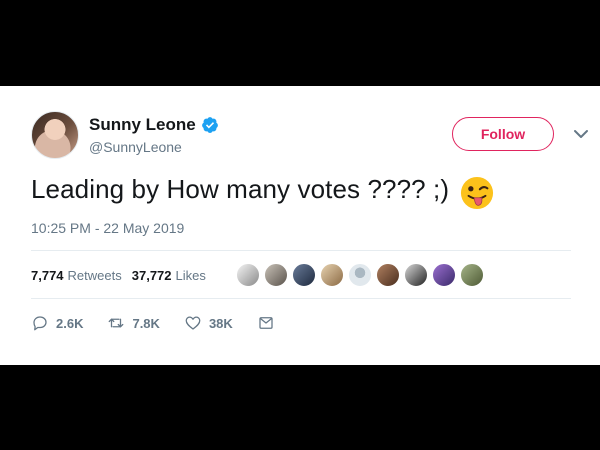 The image size is (600, 450). I want to click on reply-button: 2.6K, so click(57, 323).